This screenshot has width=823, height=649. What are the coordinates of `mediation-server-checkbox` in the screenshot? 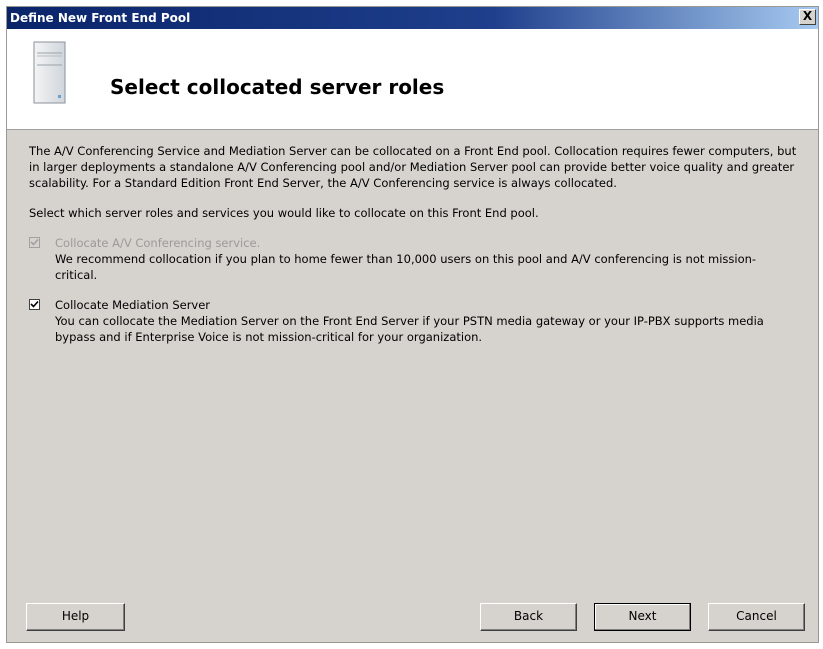 It's located at (34, 304).